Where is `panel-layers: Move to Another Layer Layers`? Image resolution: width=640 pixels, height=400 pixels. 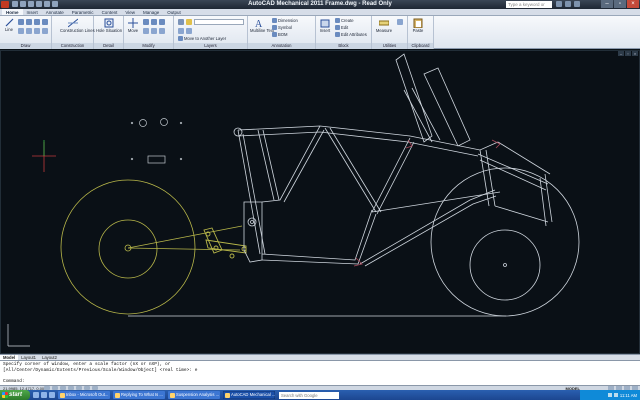
panel-layers: Move to Another Layer Layers is located at coordinates (211, 32).